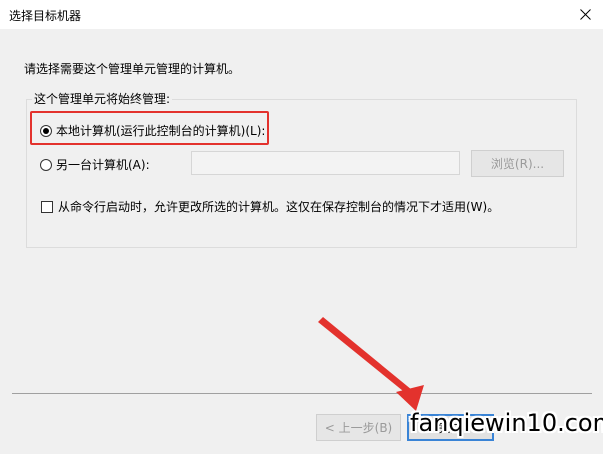  What do you see at coordinates (358, 427) in the screenshot?
I see `back-button: < 上一步(B)` at bounding box center [358, 427].